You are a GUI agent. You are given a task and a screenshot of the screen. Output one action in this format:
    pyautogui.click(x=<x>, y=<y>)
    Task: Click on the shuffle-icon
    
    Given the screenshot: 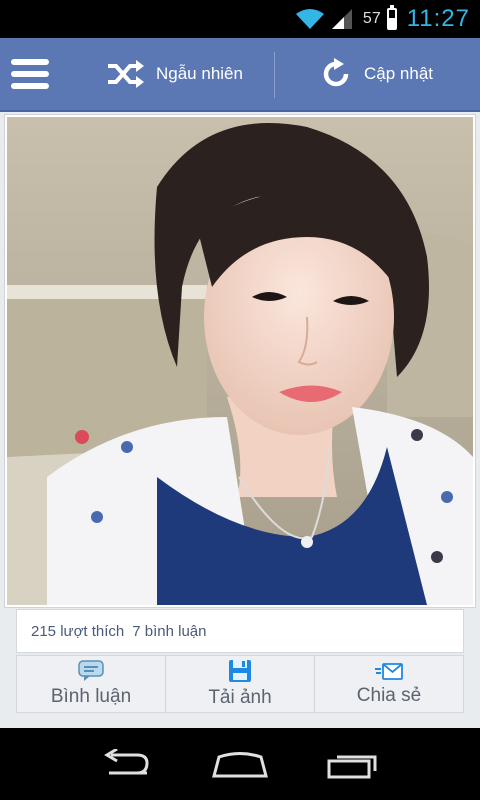 What is the action you would take?
    pyautogui.click(x=126, y=74)
    